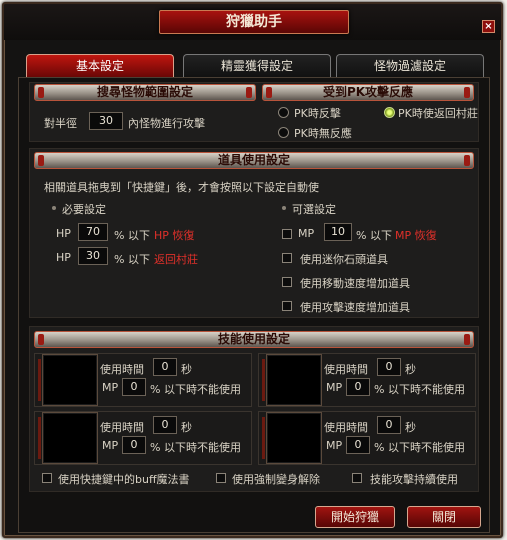 This screenshot has width=507, height=540. Describe the element at coordinates (186, 369) in the screenshot. I see `skill-1-time-unit: 秒` at that location.